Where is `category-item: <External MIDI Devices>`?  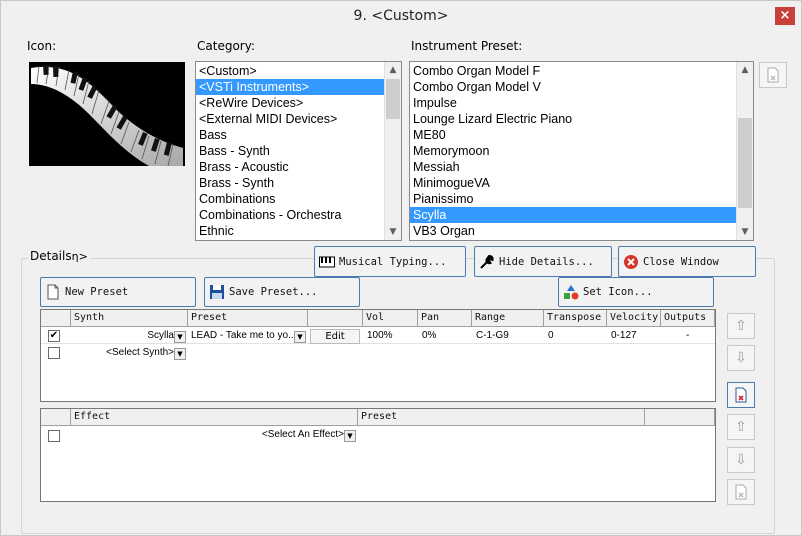
category-item: <External MIDI Devices> is located at coordinates (298, 119).